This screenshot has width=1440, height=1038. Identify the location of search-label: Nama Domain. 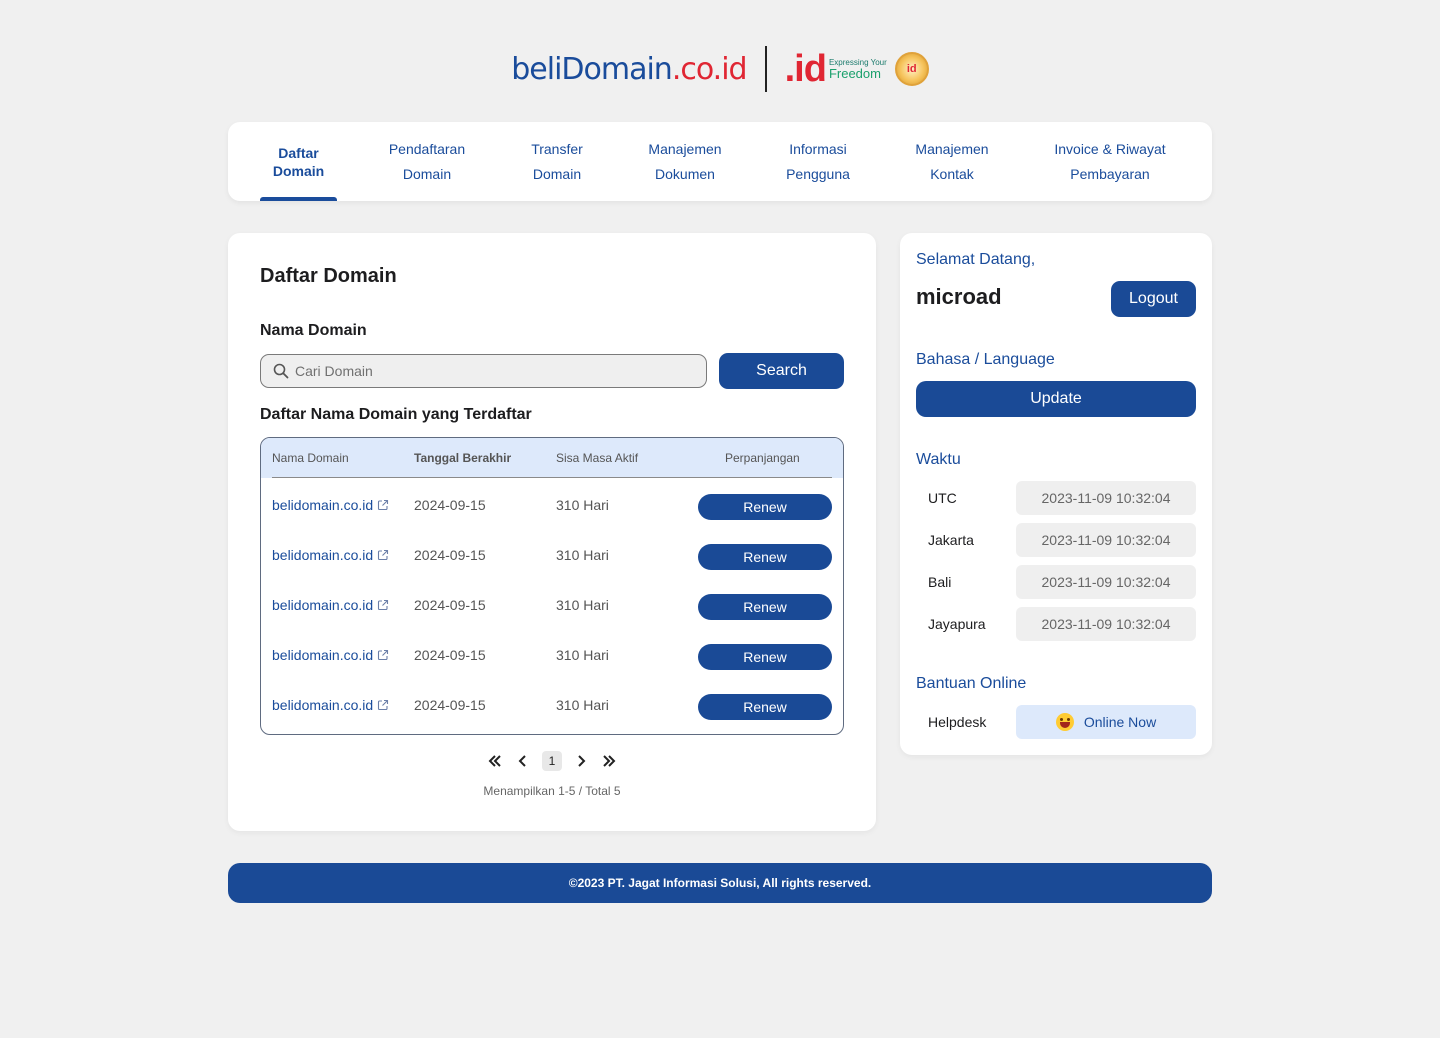
(313, 330).